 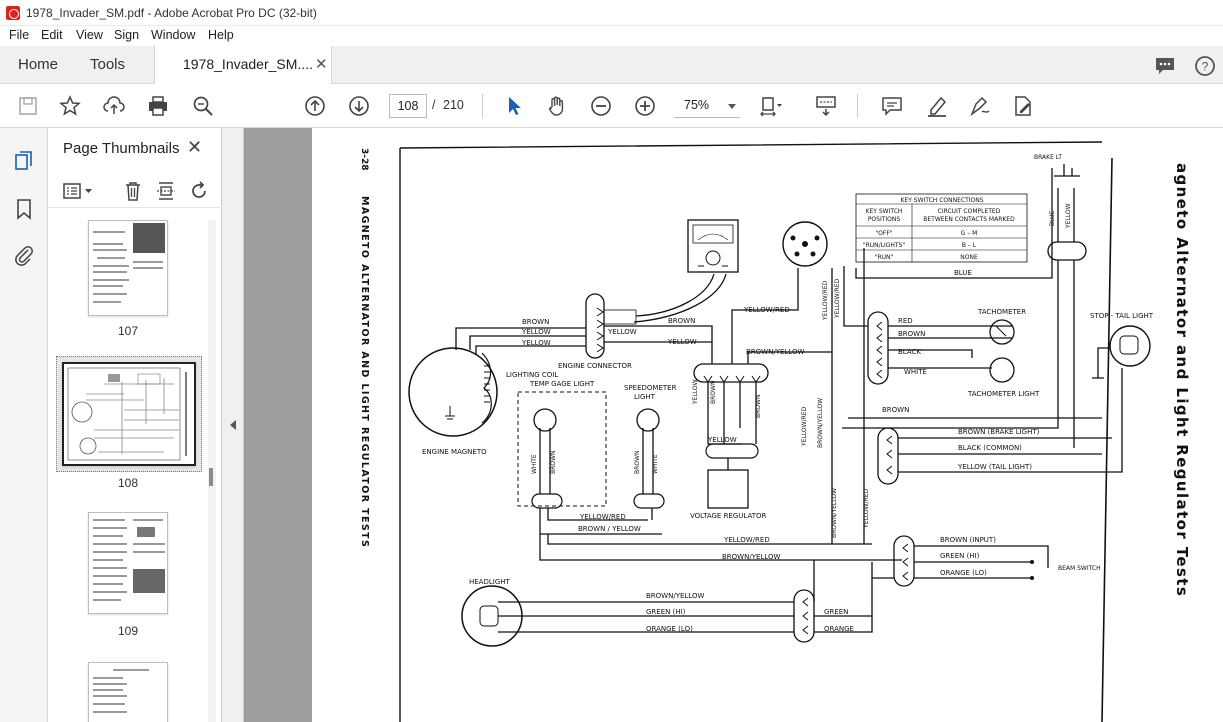 What do you see at coordinates (909, 352) in the screenshot?
I see `wire-black: BLACK` at bounding box center [909, 352].